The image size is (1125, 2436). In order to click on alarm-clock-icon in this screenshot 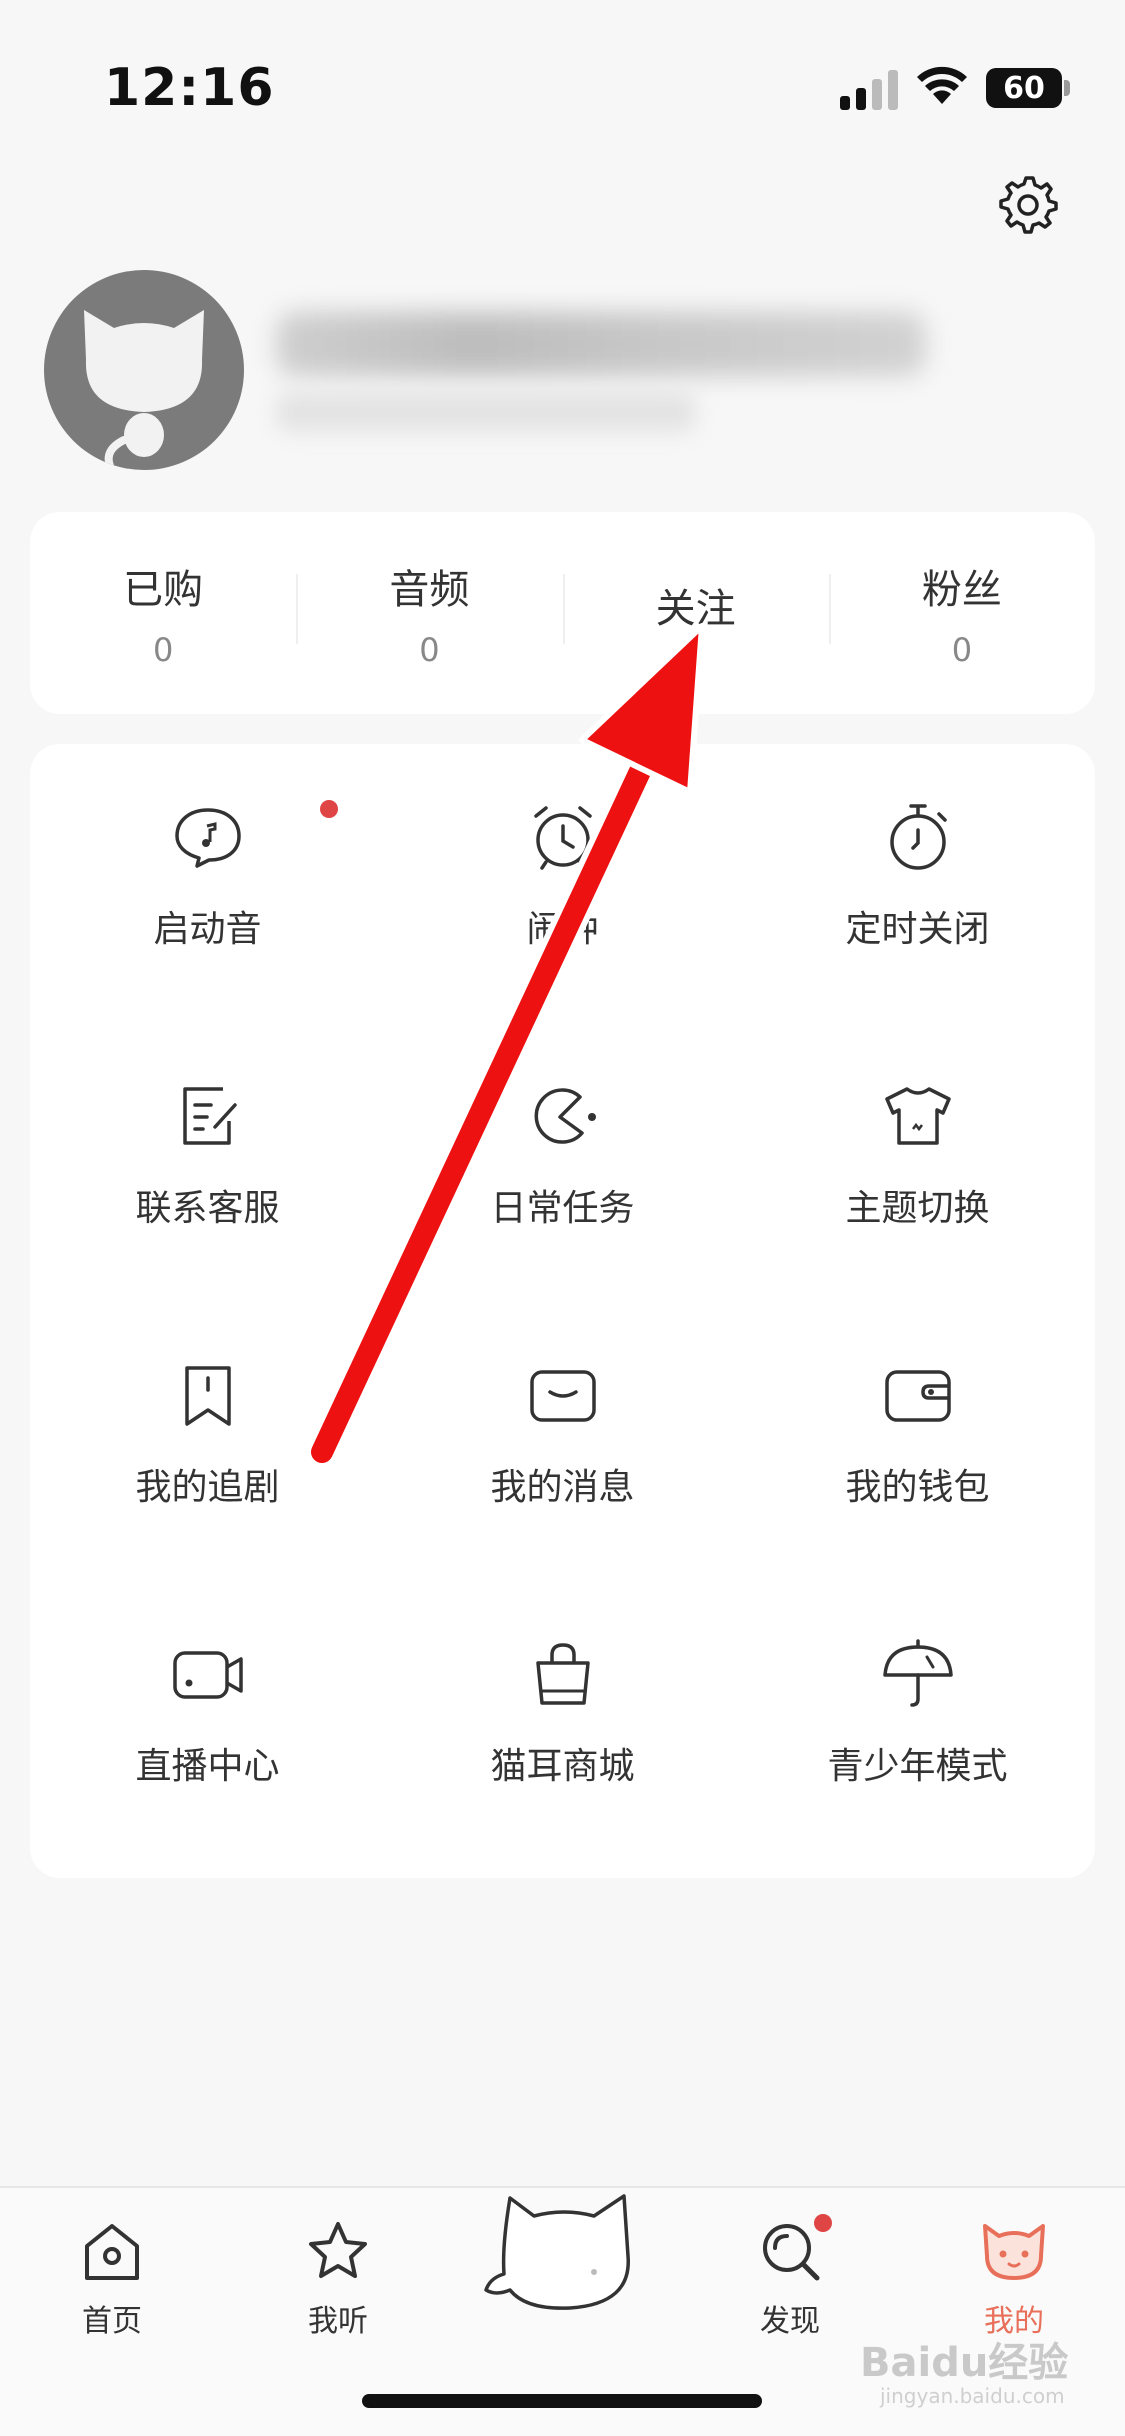, I will do `click(562, 838)`.